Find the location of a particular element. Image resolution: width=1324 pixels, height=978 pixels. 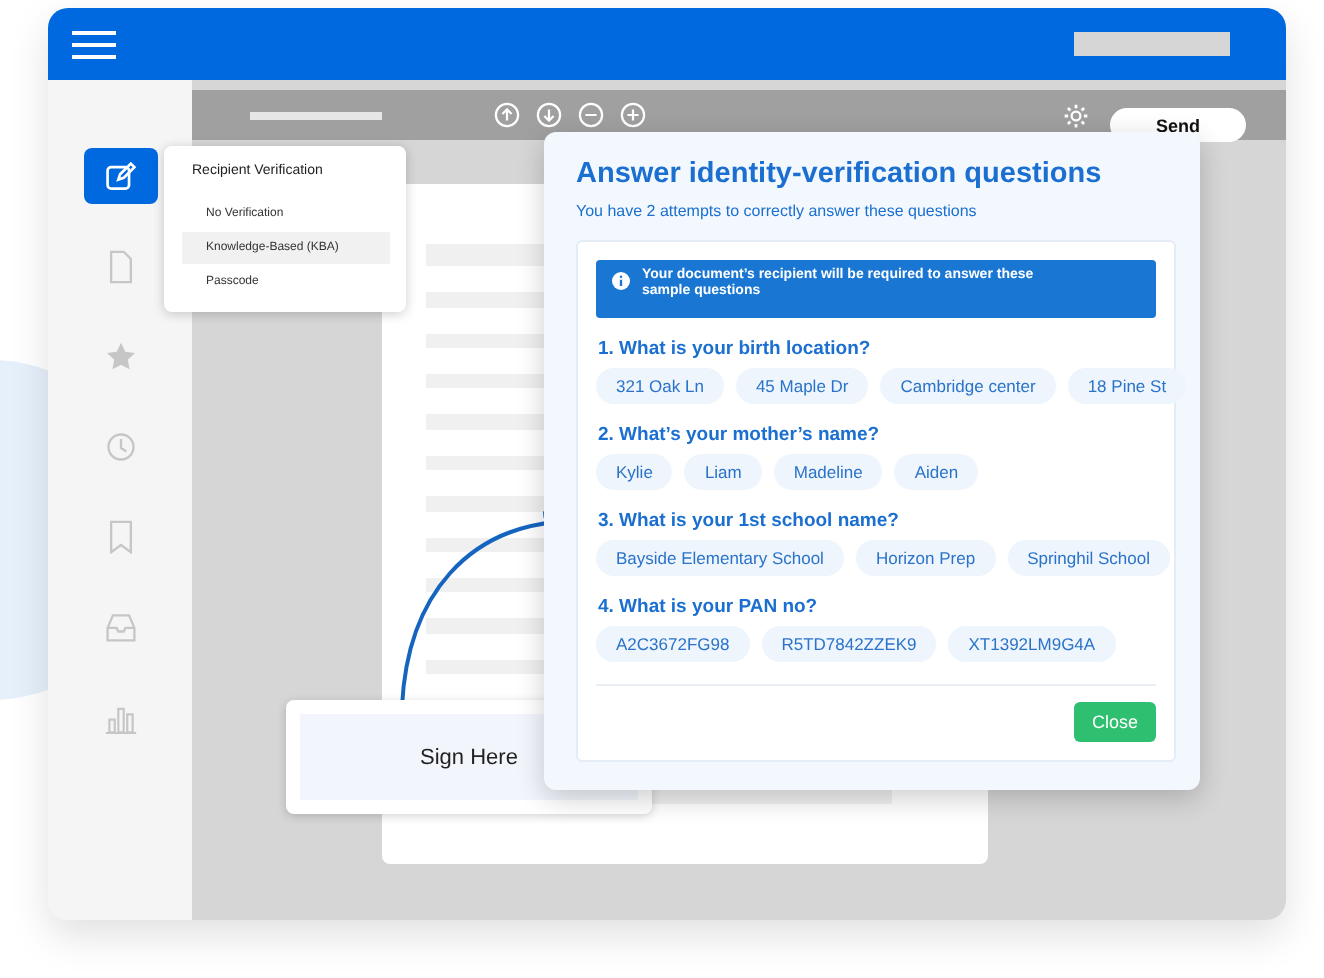

edit-icon is located at coordinates (120, 176).